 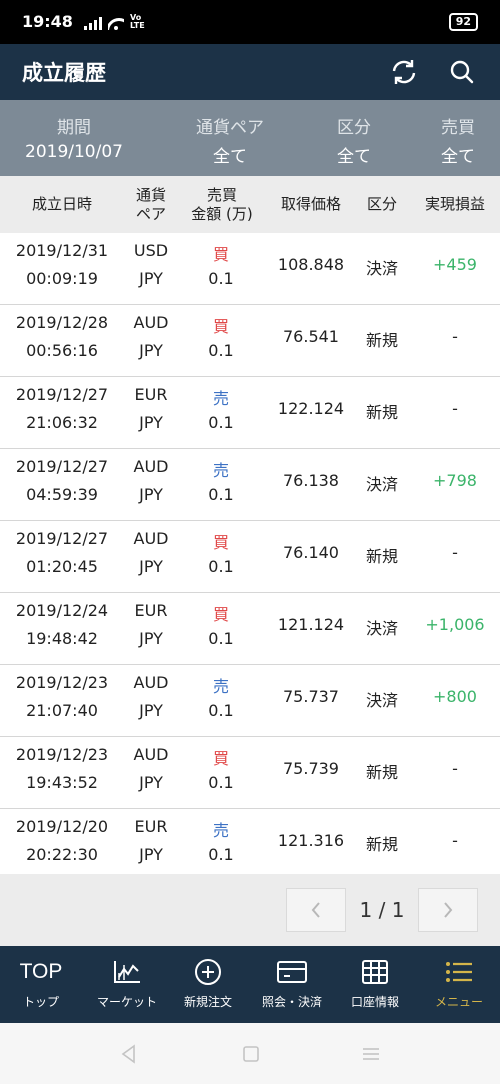 I want to click on table-row: 2019/12/23 19:43:52 AUD JPY 買 0.1 75.739 新規 -, so click(x=250, y=773).